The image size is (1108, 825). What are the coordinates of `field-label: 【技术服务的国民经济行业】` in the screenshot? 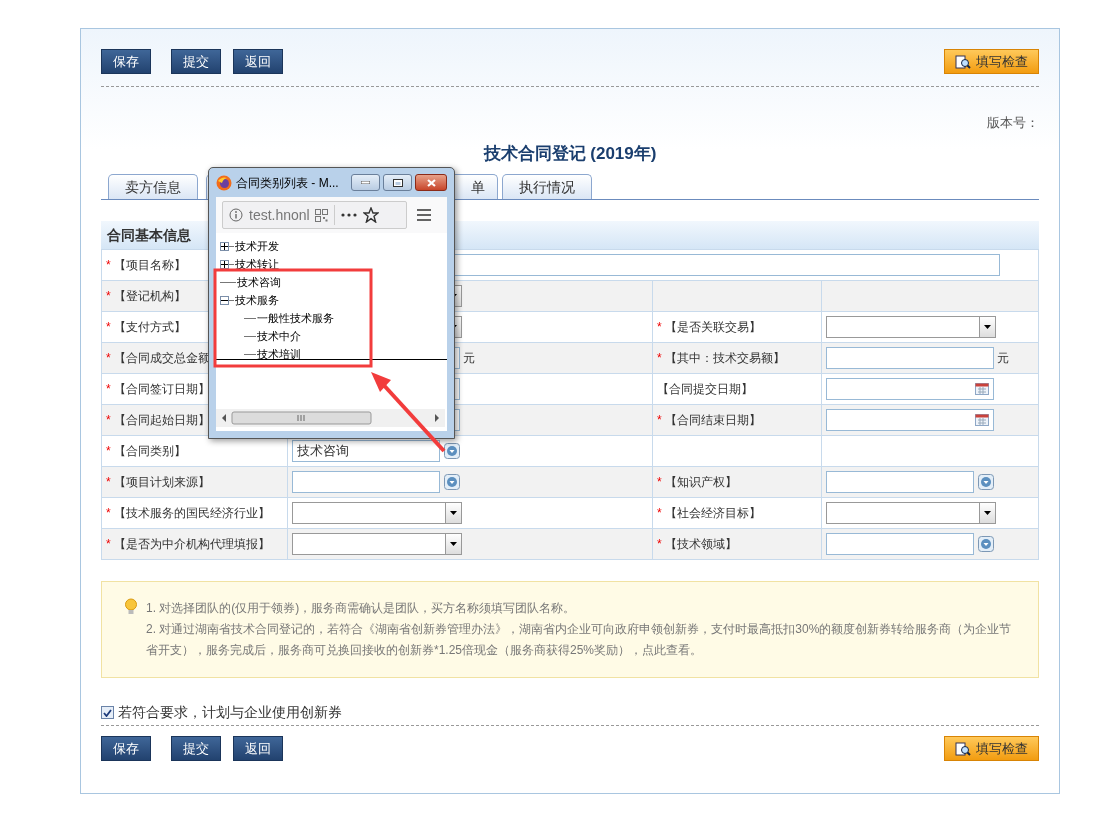 It's located at (191, 513).